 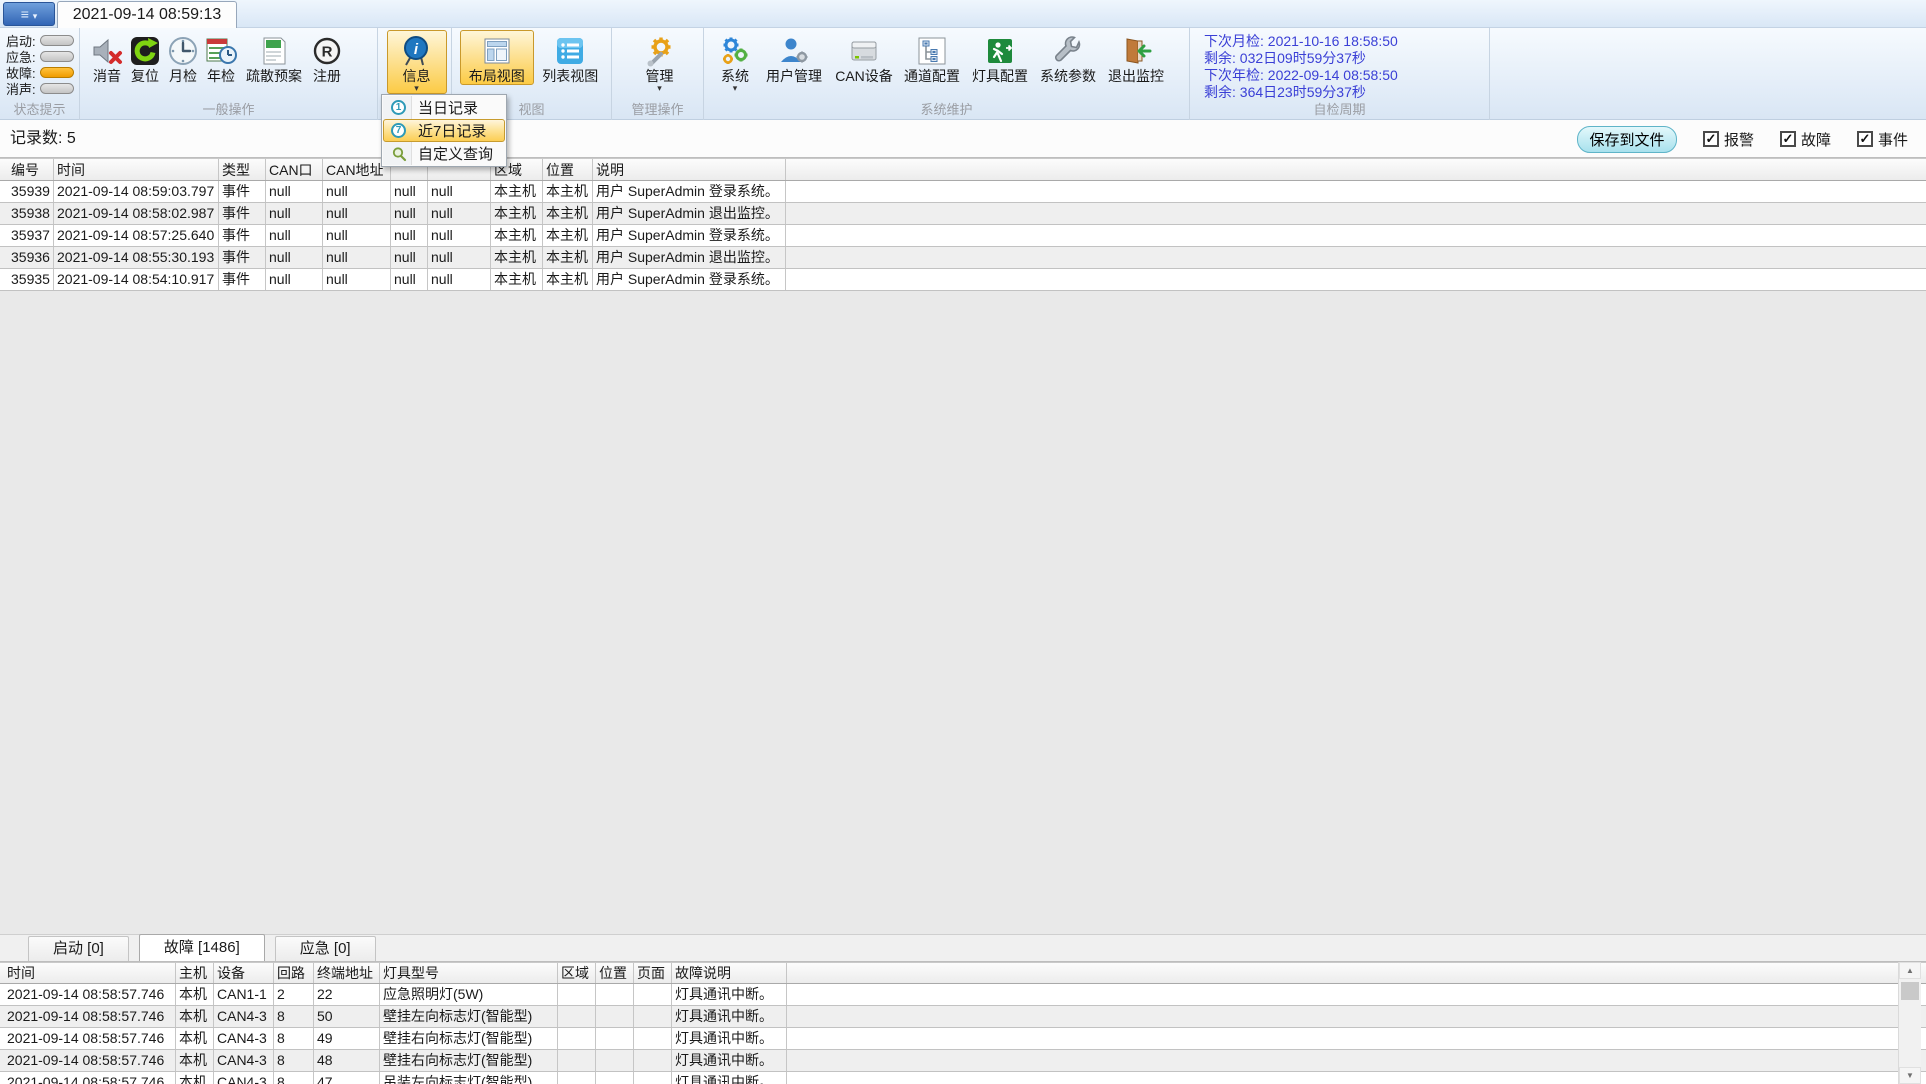 What do you see at coordinates (195, 973) in the screenshot?
I see `column-header: 主机` at bounding box center [195, 973].